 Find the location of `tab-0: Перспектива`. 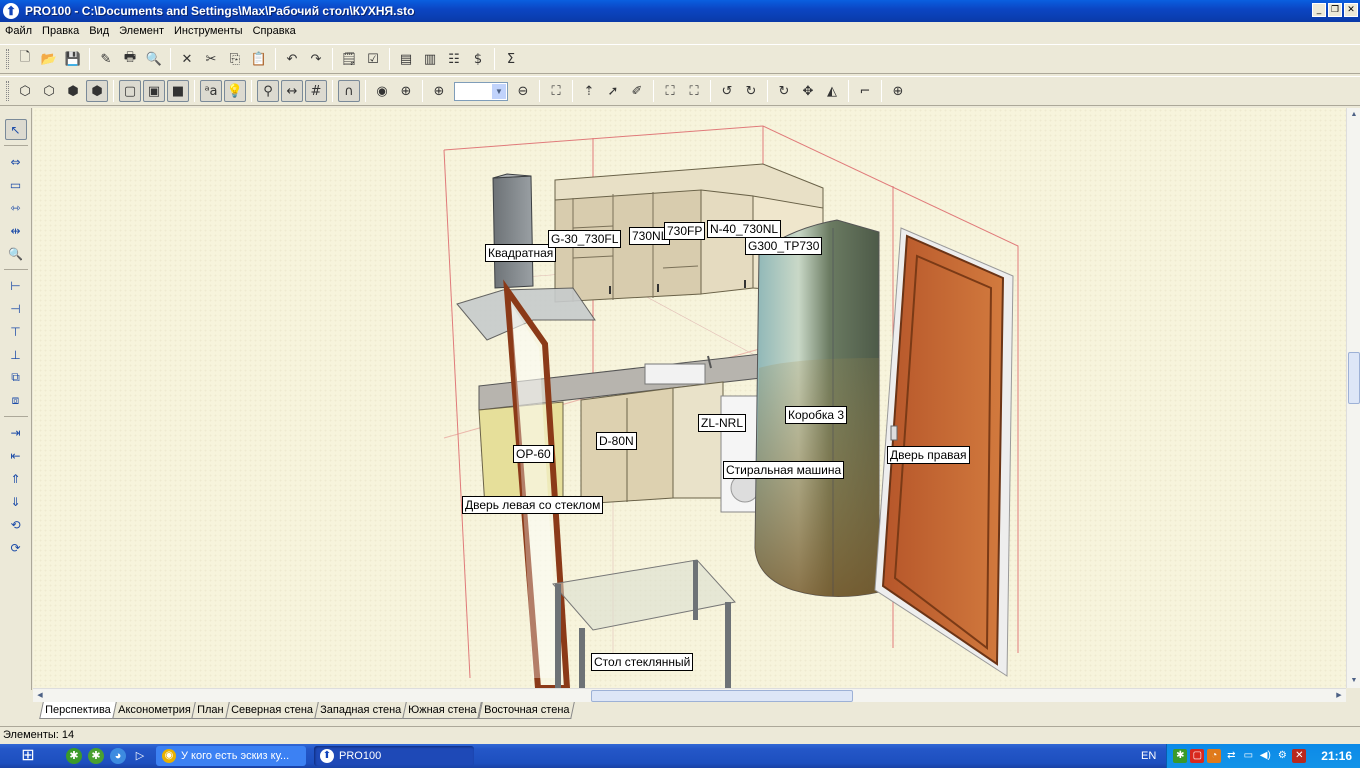

tab-0: Перспектива is located at coordinates (78, 710).